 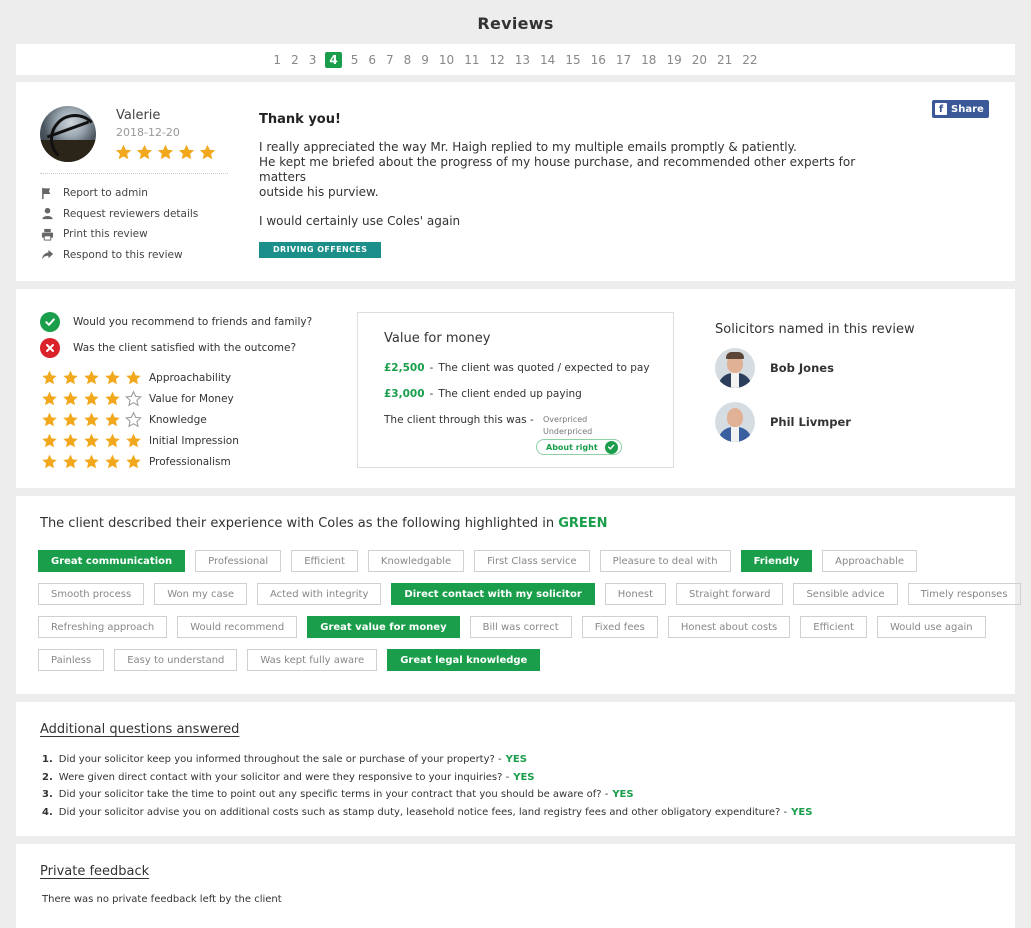 What do you see at coordinates (964, 594) in the screenshot?
I see `highlight-tag: Timely responses` at bounding box center [964, 594].